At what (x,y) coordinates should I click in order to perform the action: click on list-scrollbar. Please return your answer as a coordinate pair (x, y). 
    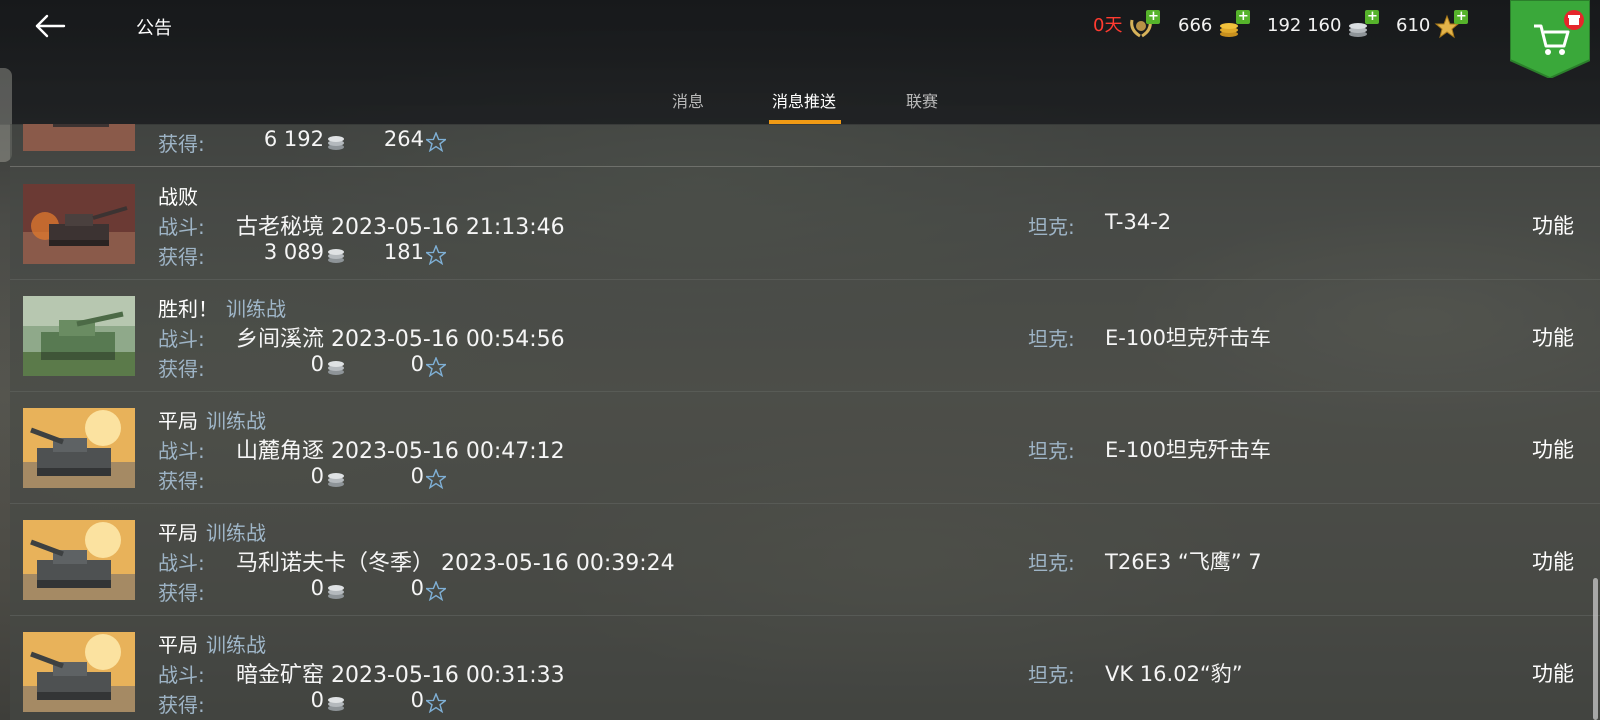
    Looking at the image, I should click on (1595, 649).